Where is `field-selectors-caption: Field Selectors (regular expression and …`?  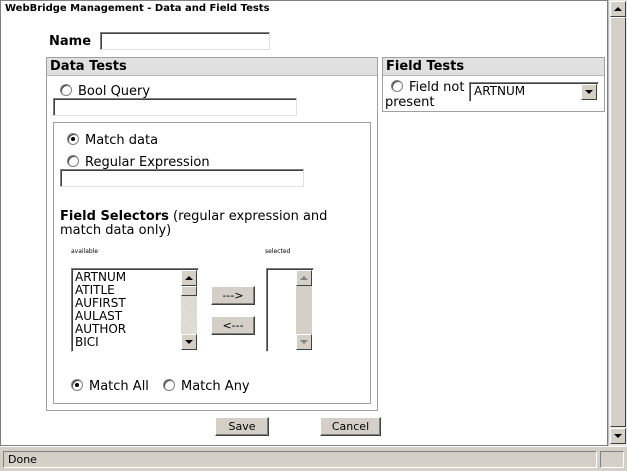 field-selectors-caption: Field Selectors (regular expression and … is located at coordinates (212, 224).